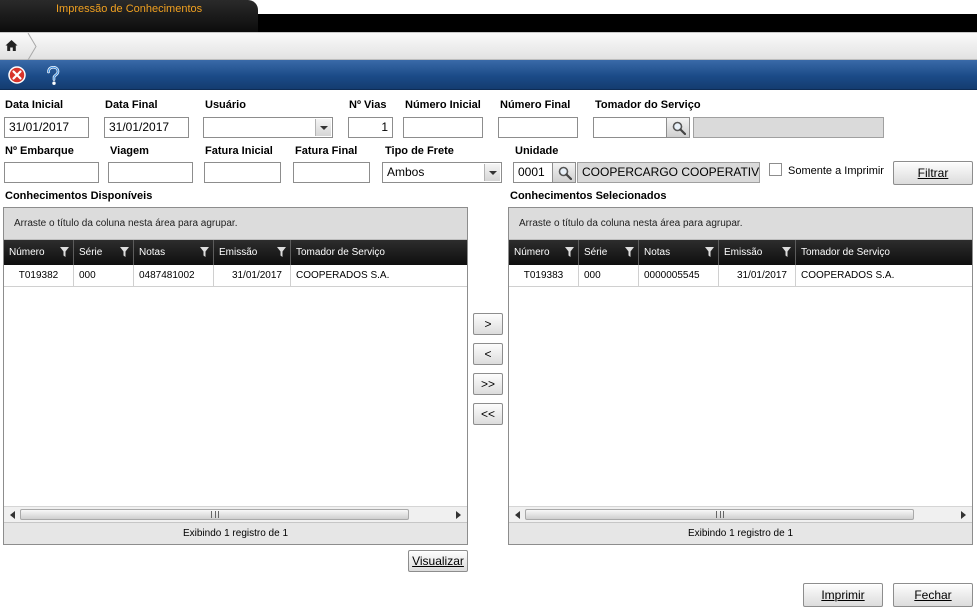  Describe the element at coordinates (242, 172) in the screenshot. I see `fatura-inicial-input` at that location.